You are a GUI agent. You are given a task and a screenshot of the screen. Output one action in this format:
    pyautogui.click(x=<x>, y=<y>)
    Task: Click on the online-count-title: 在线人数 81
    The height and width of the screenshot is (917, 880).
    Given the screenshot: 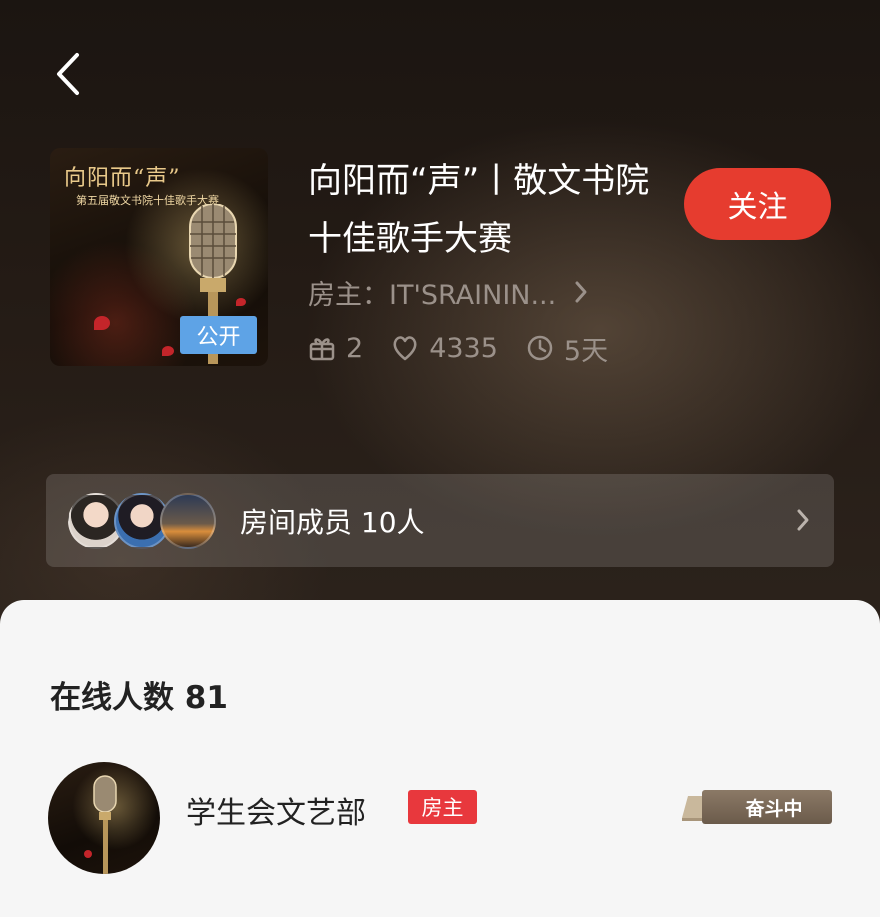 What is the action you would take?
    pyautogui.click(x=139, y=698)
    